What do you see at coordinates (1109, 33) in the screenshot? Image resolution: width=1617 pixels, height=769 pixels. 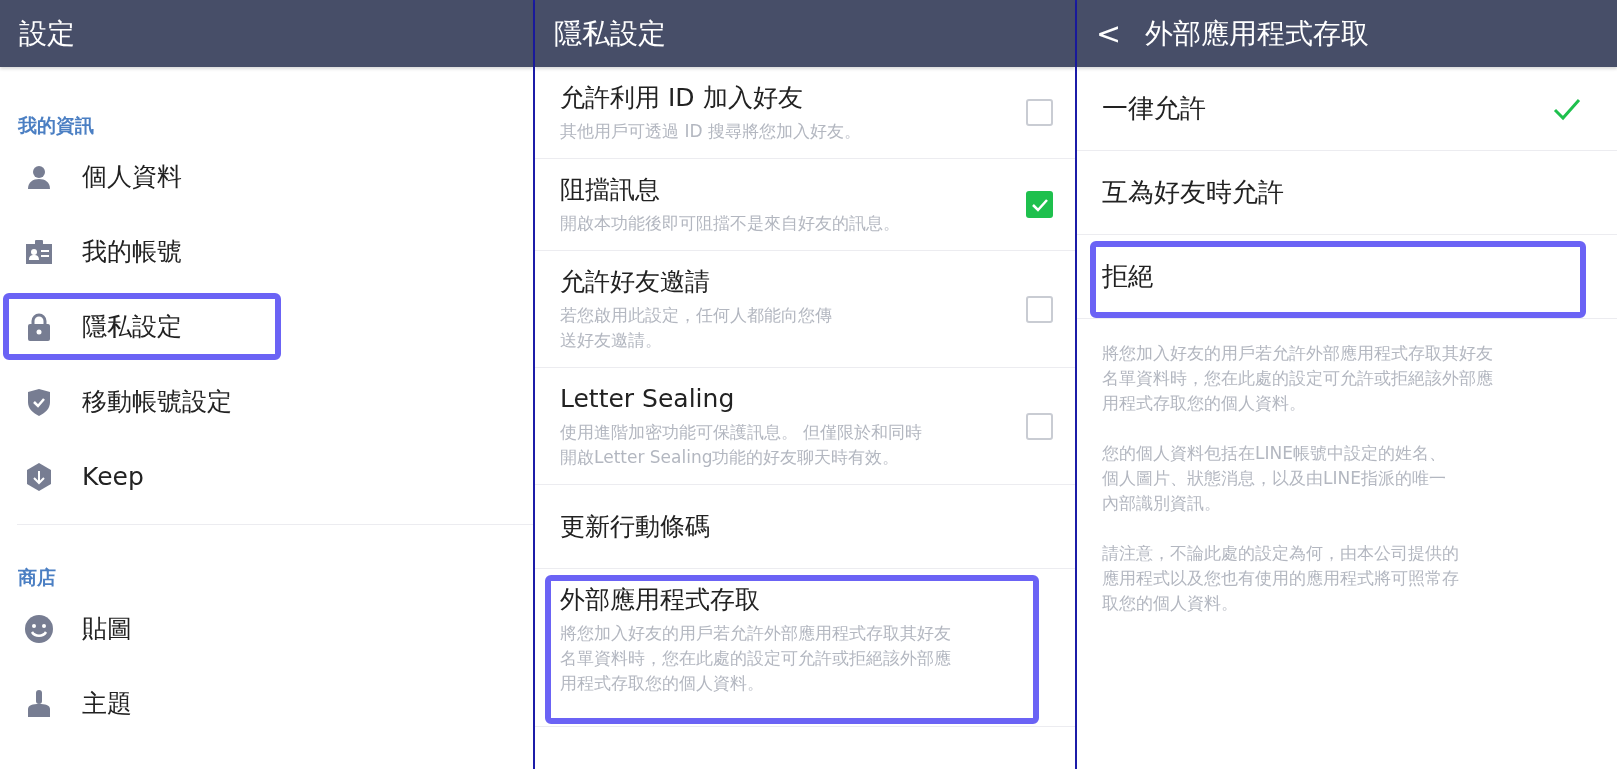 I see `back-button: <` at bounding box center [1109, 33].